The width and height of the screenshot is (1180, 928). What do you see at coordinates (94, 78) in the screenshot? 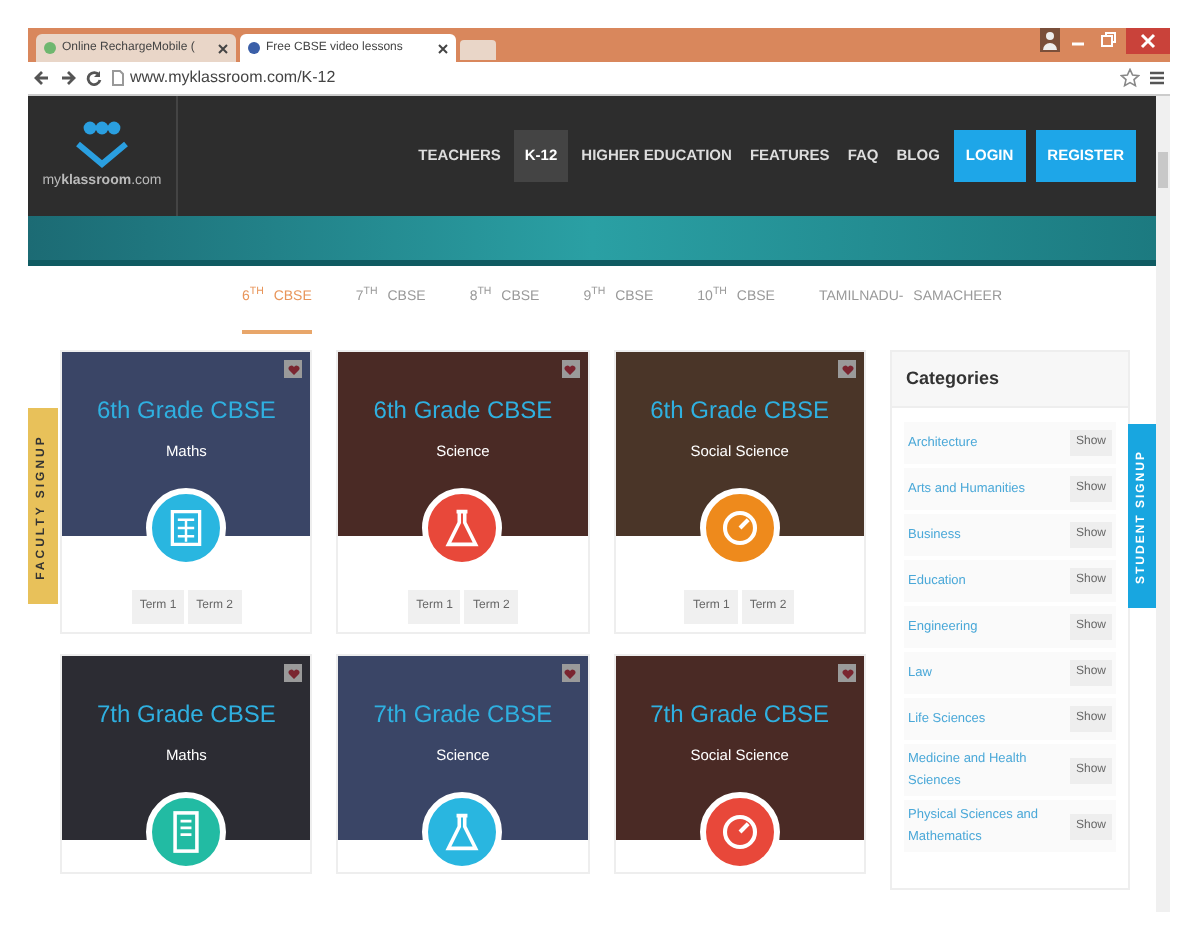
I see `reload-icon` at bounding box center [94, 78].